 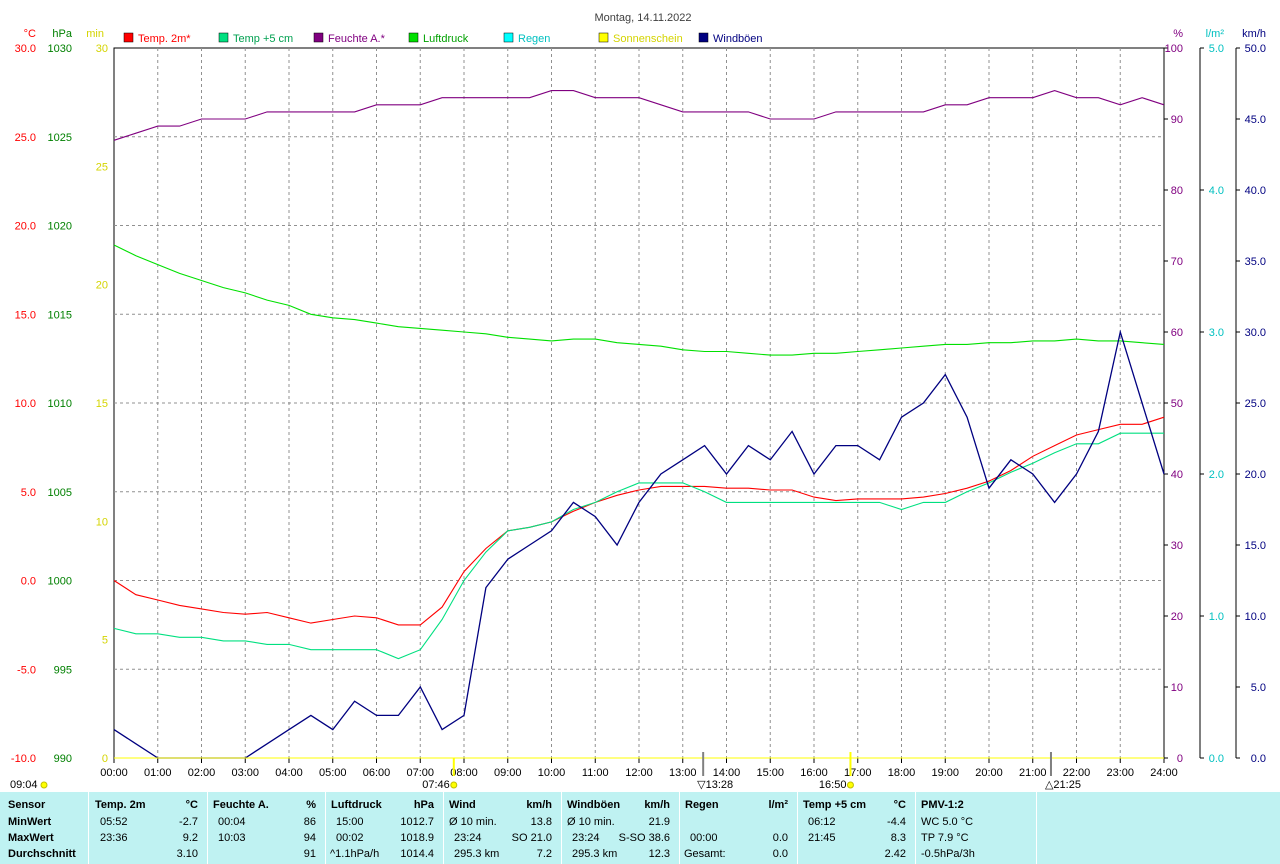 What do you see at coordinates (436, 785) in the screenshot?
I see `sunrise-label: 07:46` at bounding box center [436, 785].